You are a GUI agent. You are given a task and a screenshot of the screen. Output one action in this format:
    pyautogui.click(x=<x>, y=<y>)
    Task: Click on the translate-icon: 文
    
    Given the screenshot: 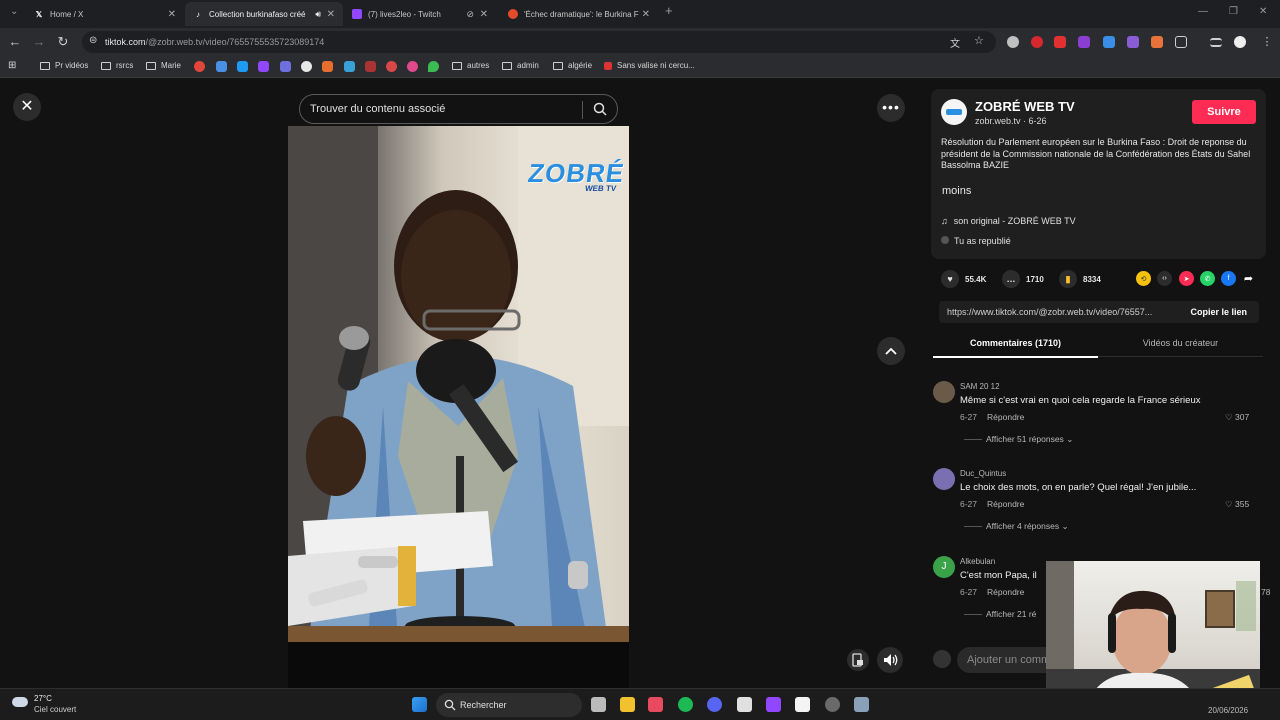 What is the action you would take?
    pyautogui.click(x=955, y=42)
    